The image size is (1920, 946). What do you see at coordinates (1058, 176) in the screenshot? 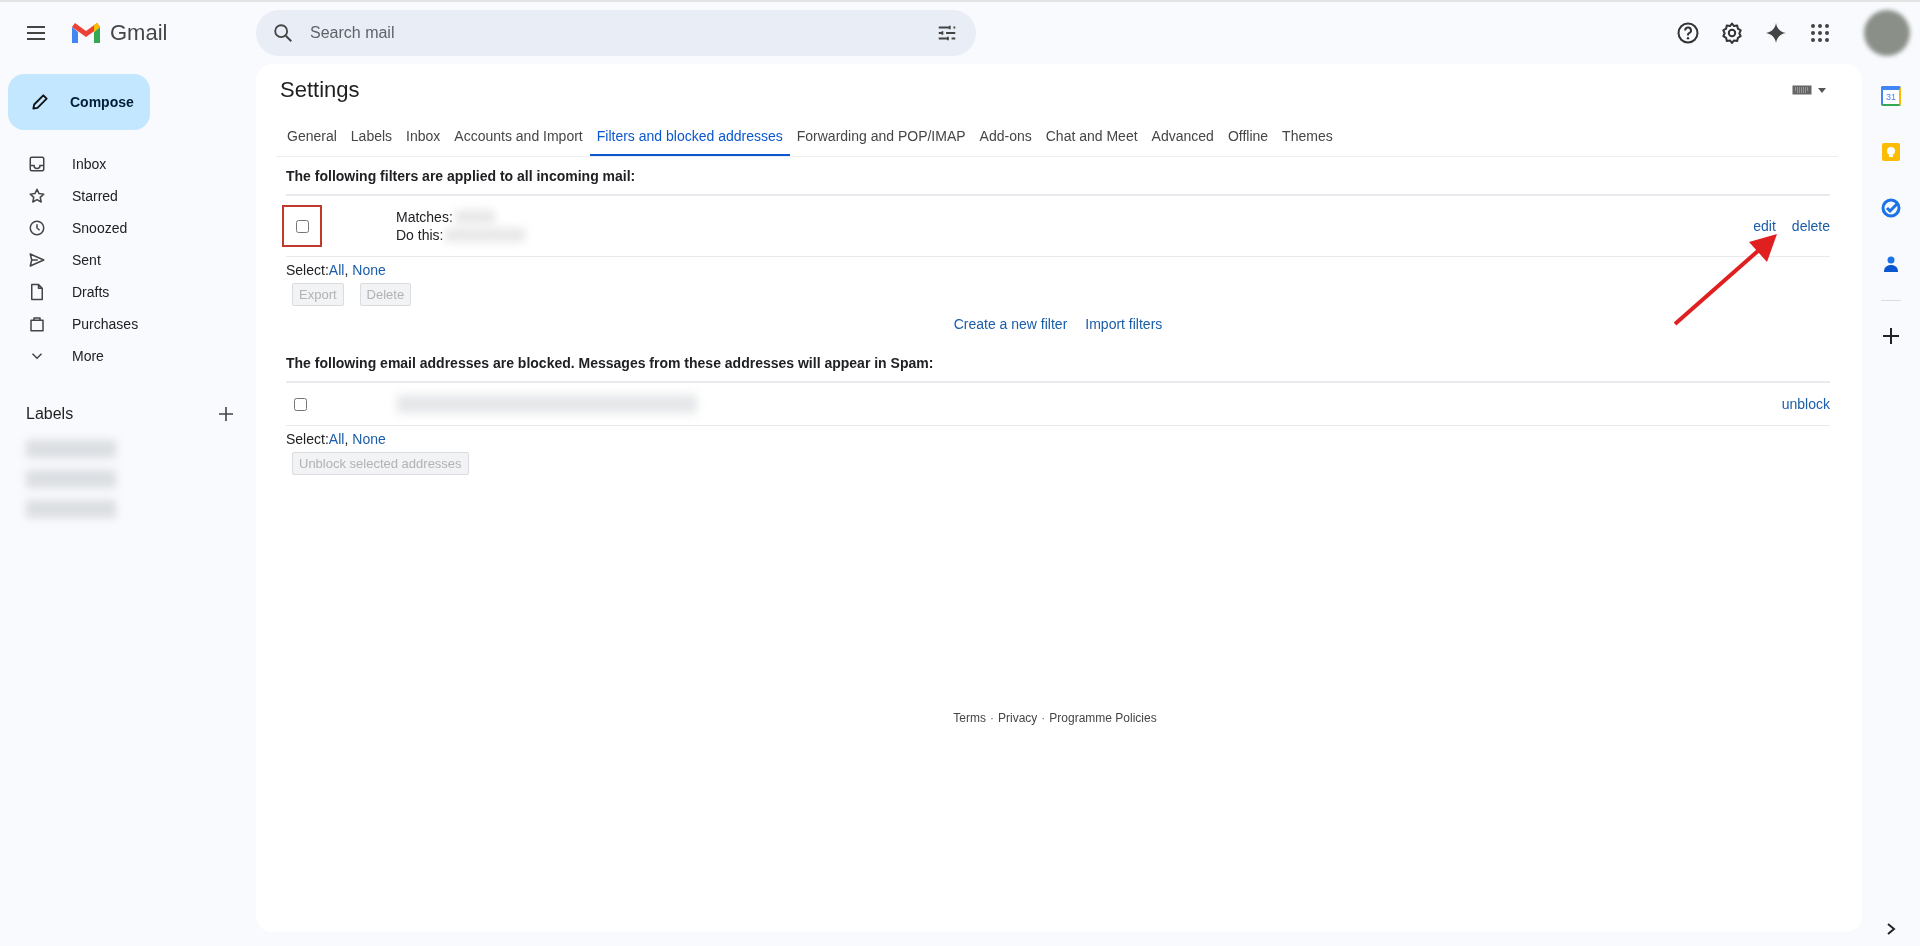
I see `section-heading: The following filters are applied to all incoming mail:` at bounding box center [1058, 176].